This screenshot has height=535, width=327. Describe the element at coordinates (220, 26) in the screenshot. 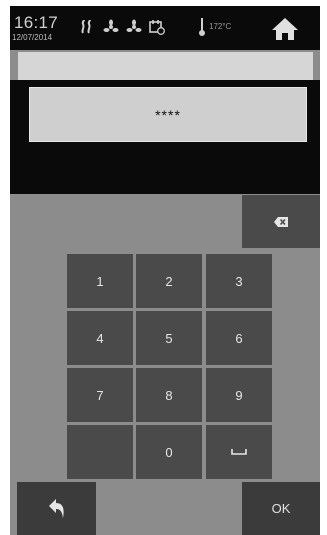

I see `status-temperature: 172°C` at that location.